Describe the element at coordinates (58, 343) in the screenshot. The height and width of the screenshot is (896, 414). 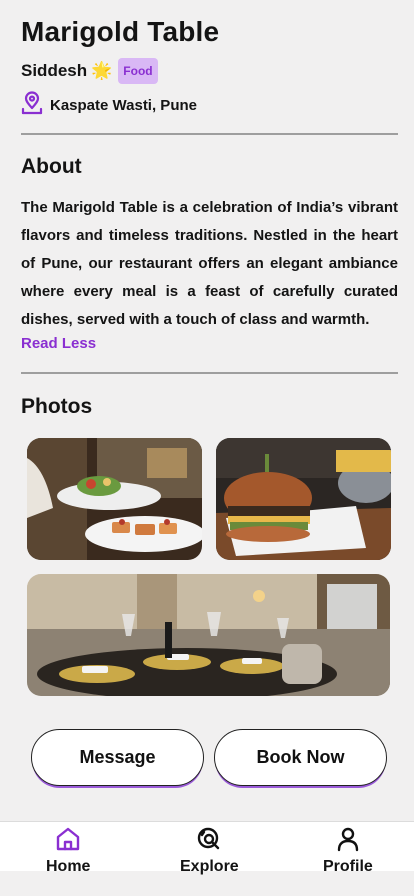
I see `read-less-link: Read Less` at that location.